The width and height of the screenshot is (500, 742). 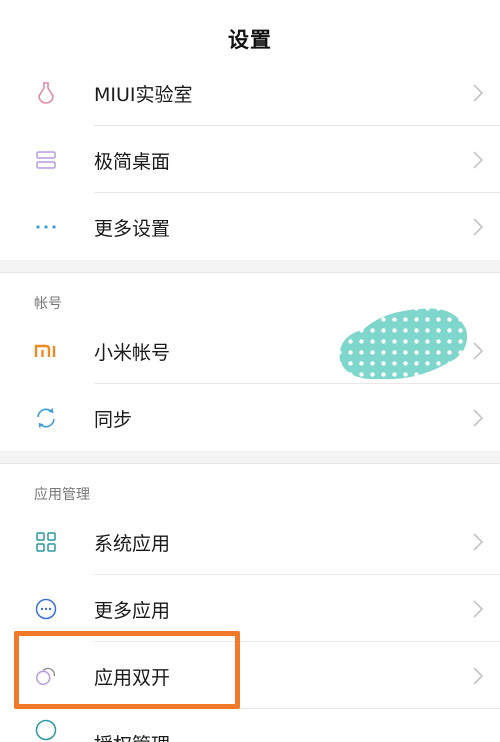 What do you see at coordinates (46, 542) in the screenshot?
I see `grid-apps-icon` at bounding box center [46, 542].